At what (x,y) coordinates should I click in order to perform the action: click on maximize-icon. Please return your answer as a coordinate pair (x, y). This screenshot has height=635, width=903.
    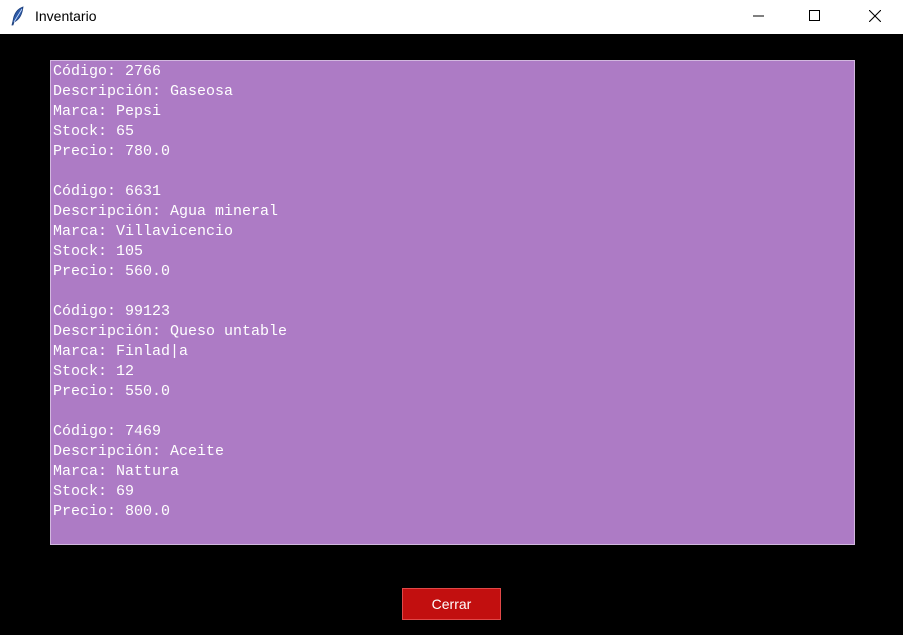
    Looking at the image, I should click on (814, 15).